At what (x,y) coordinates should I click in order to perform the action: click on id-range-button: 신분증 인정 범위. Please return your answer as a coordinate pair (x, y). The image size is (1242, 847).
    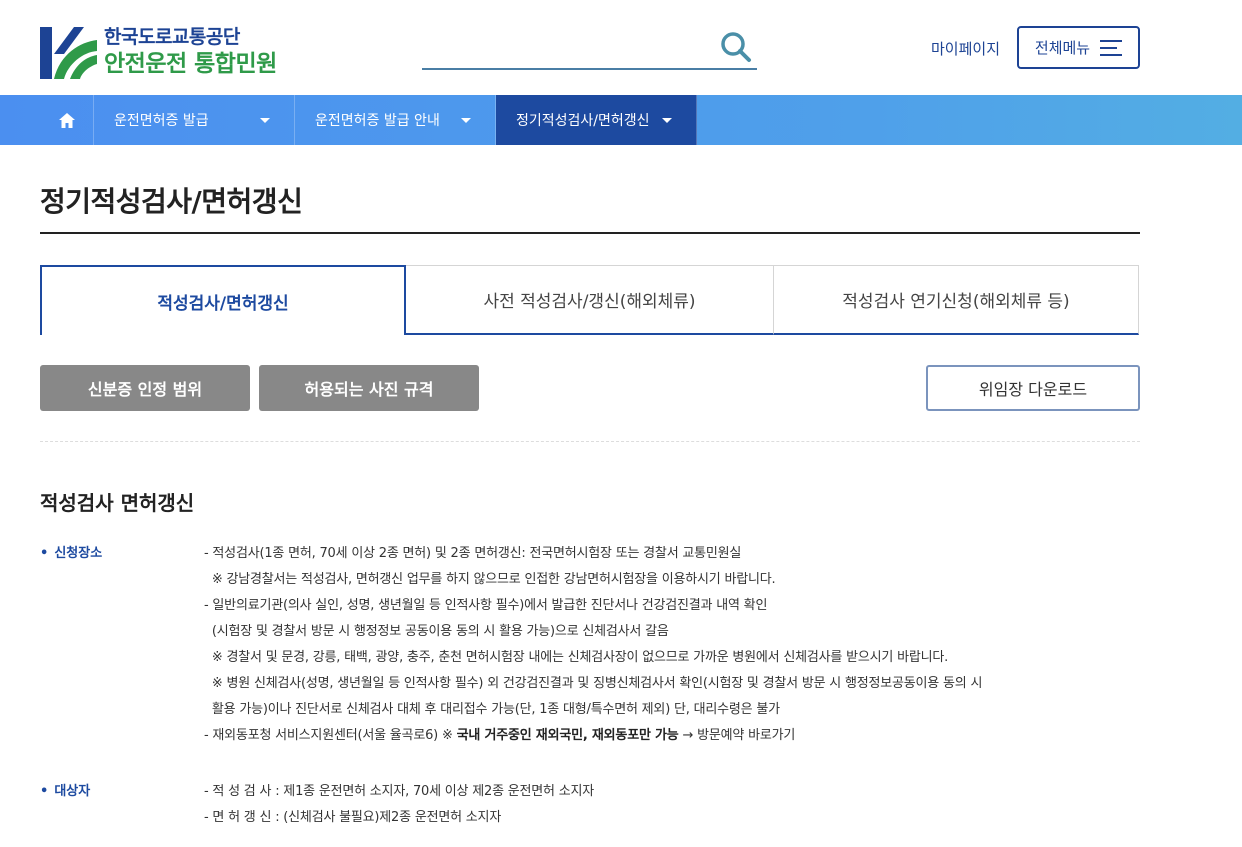
    Looking at the image, I should click on (145, 388).